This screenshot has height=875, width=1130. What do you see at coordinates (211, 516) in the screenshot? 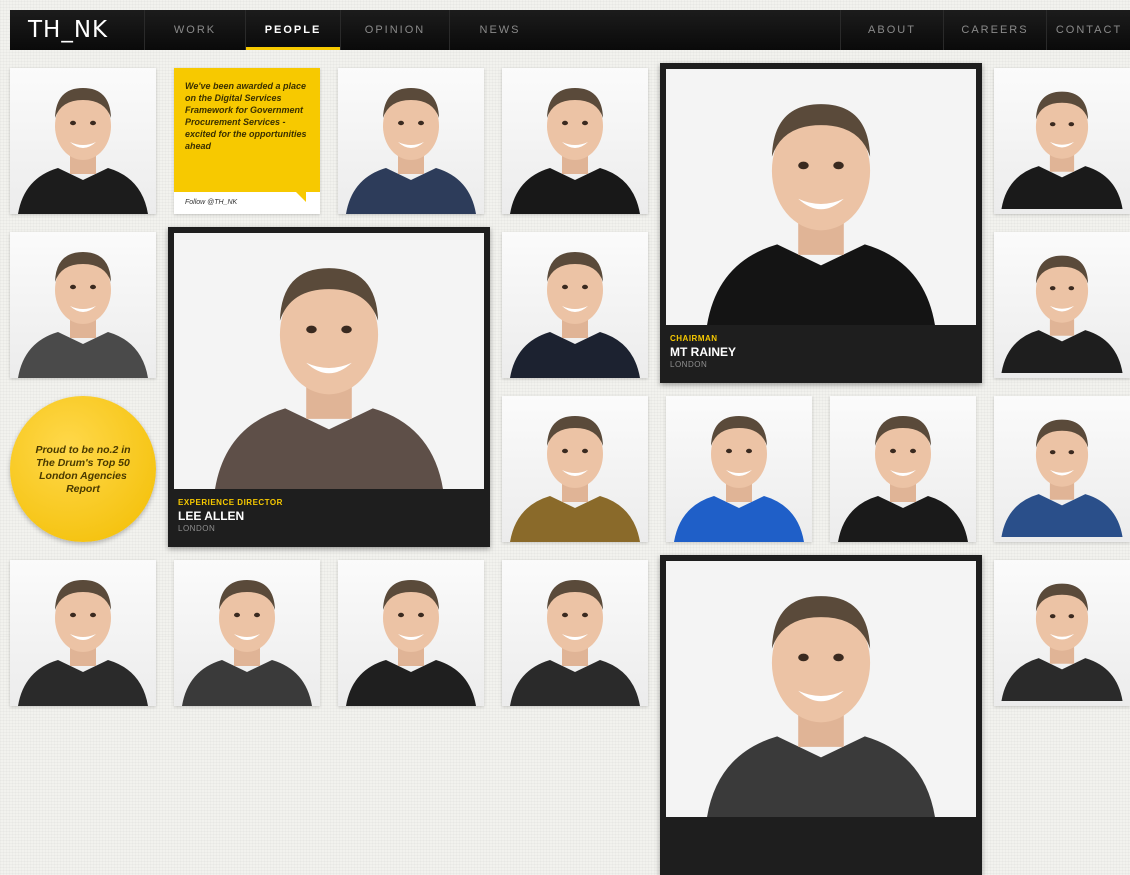
I see `member-name: LEE ALLEN` at bounding box center [211, 516].